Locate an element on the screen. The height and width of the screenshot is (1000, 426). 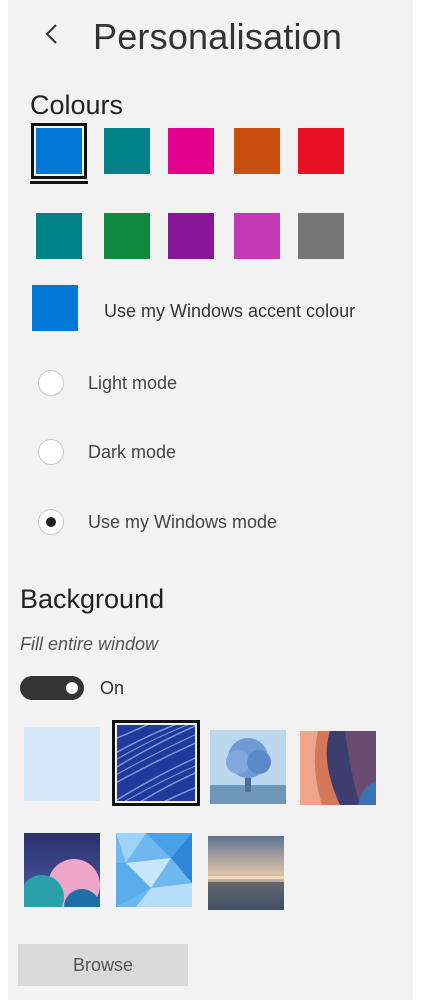
colours-heading: Colours is located at coordinates (77, 105).